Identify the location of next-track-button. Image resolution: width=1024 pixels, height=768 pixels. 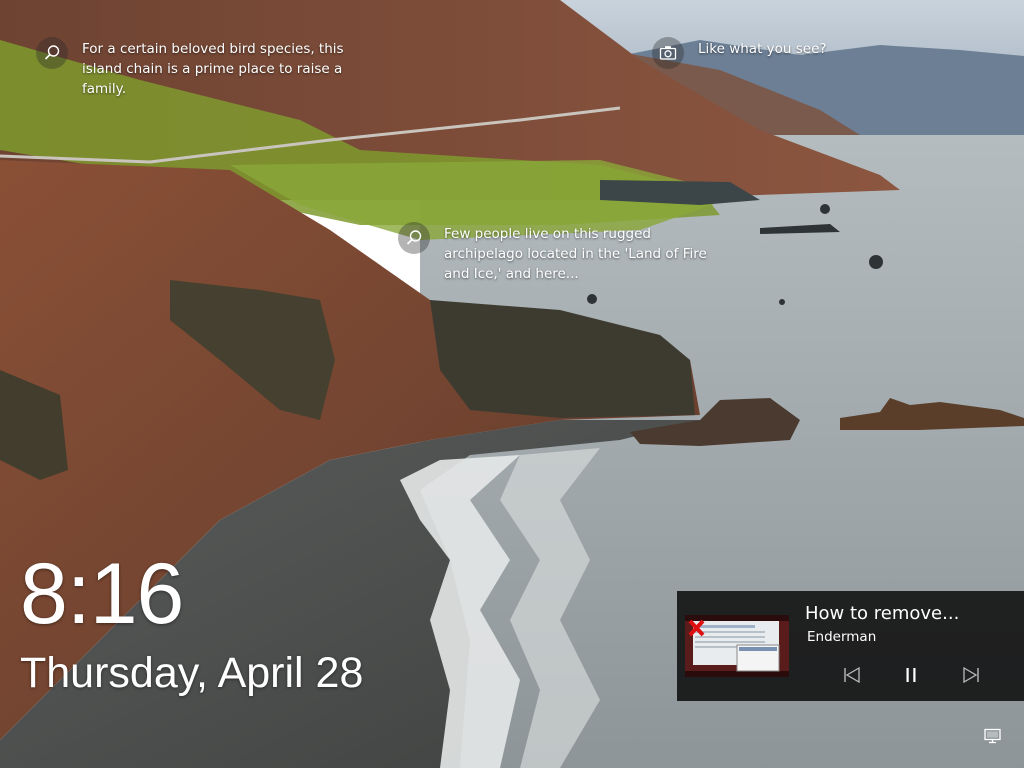
(971, 675).